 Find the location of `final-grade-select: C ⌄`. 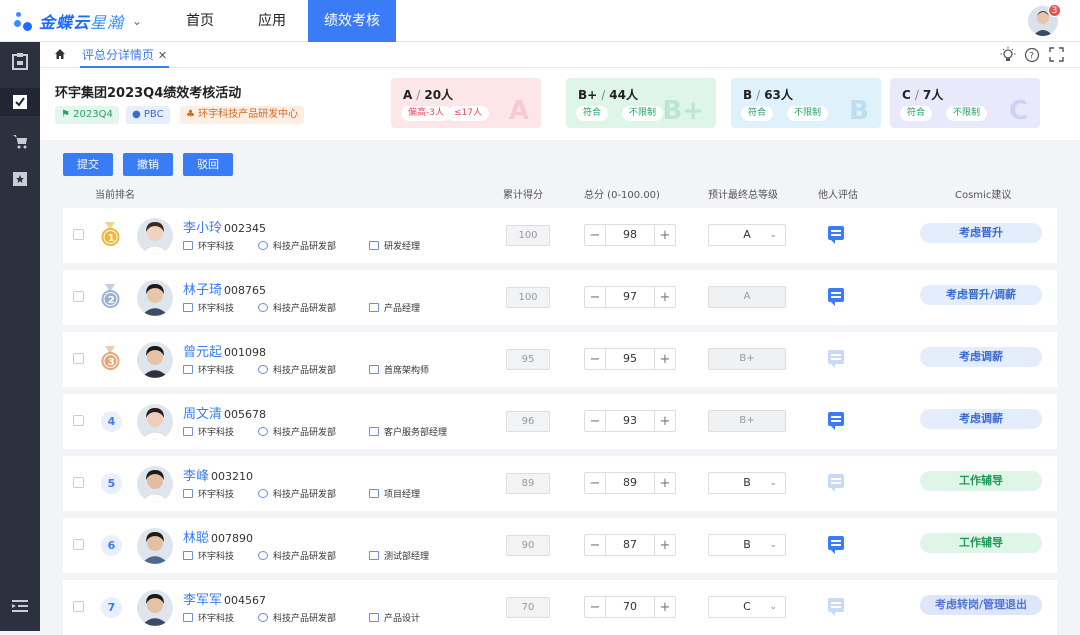

final-grade-select: C ⌄ is located at coordinates (747, 607).